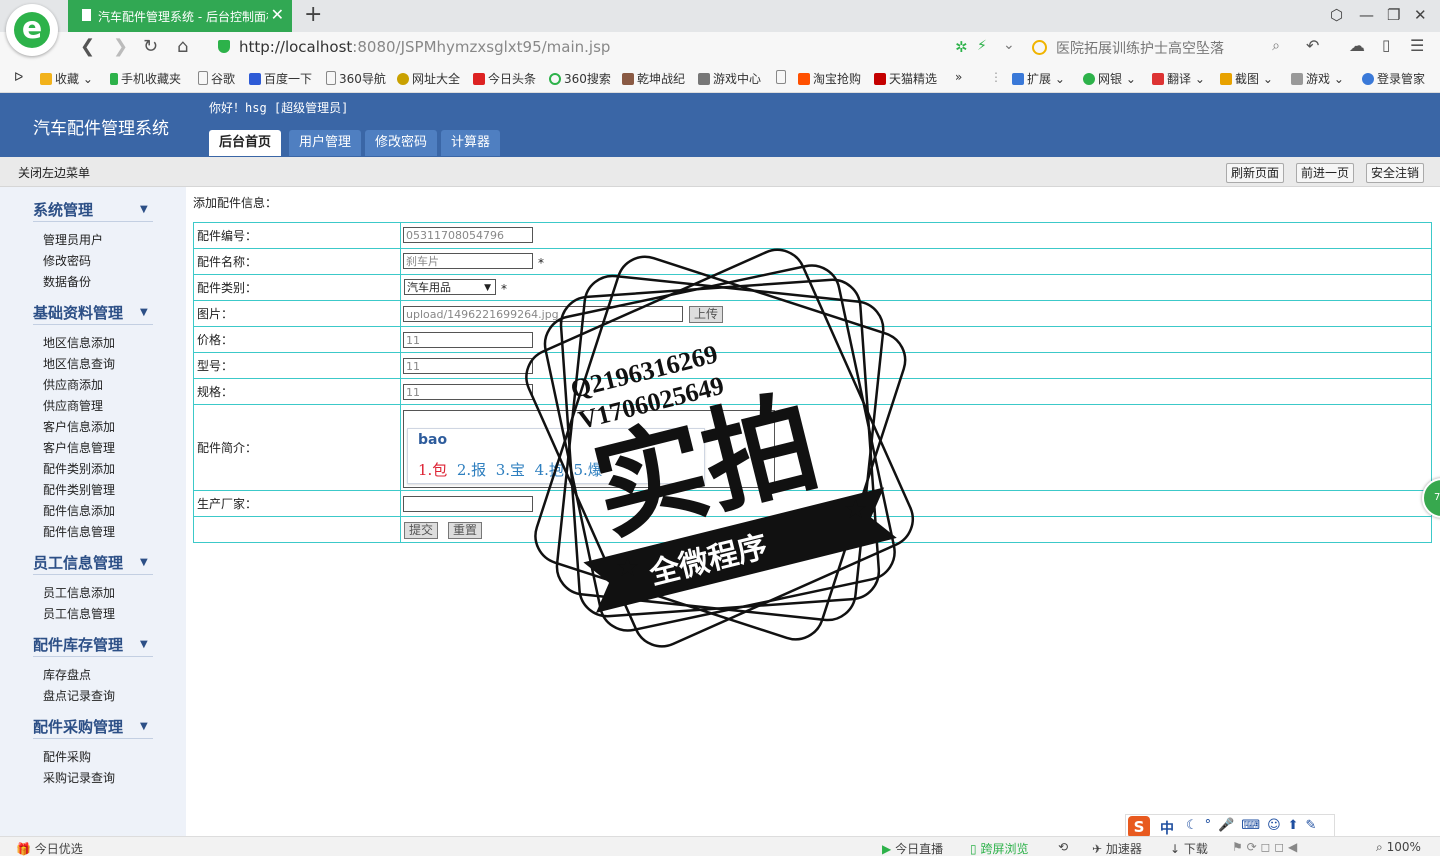 The height and width of the screenshot is (857, 1440). Describe the element at coordinates (1156, 48) in the screenshot. I see `browser-search-box: 医院拓展训练护士高空坠落 ⌕` at that location.